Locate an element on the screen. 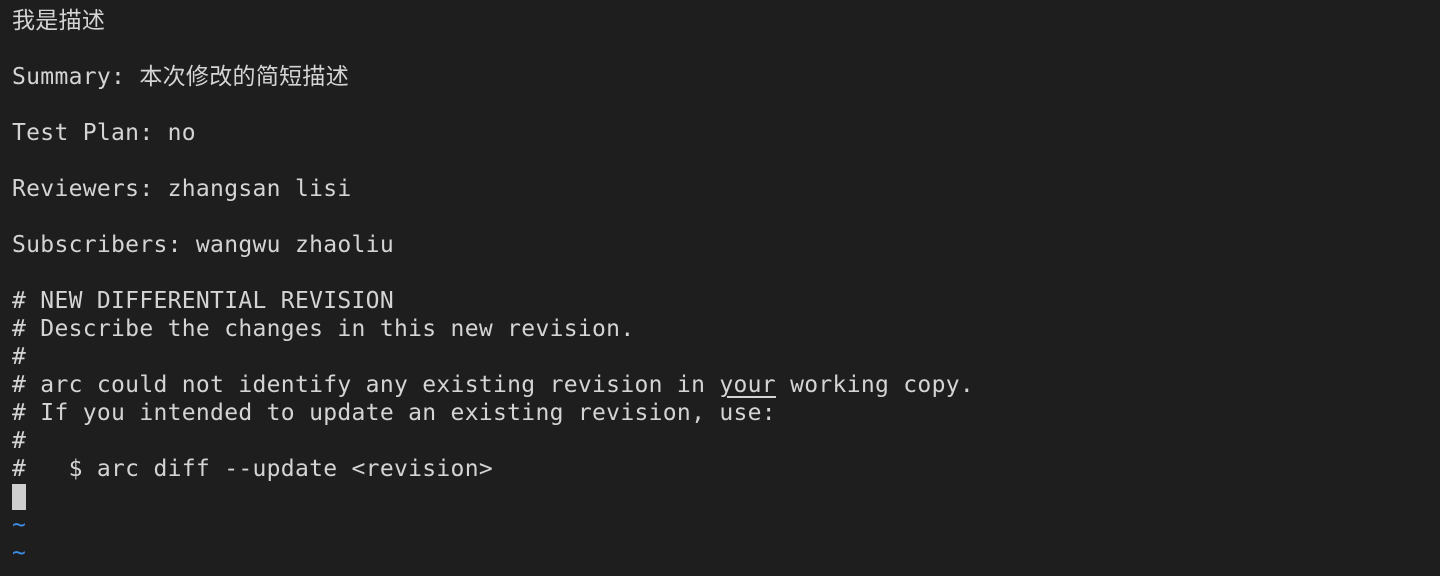 This screenshot has width=1440, height=576. comment-command-line: # $ arc diff --update <revision> is located at coordinates (253, 469).